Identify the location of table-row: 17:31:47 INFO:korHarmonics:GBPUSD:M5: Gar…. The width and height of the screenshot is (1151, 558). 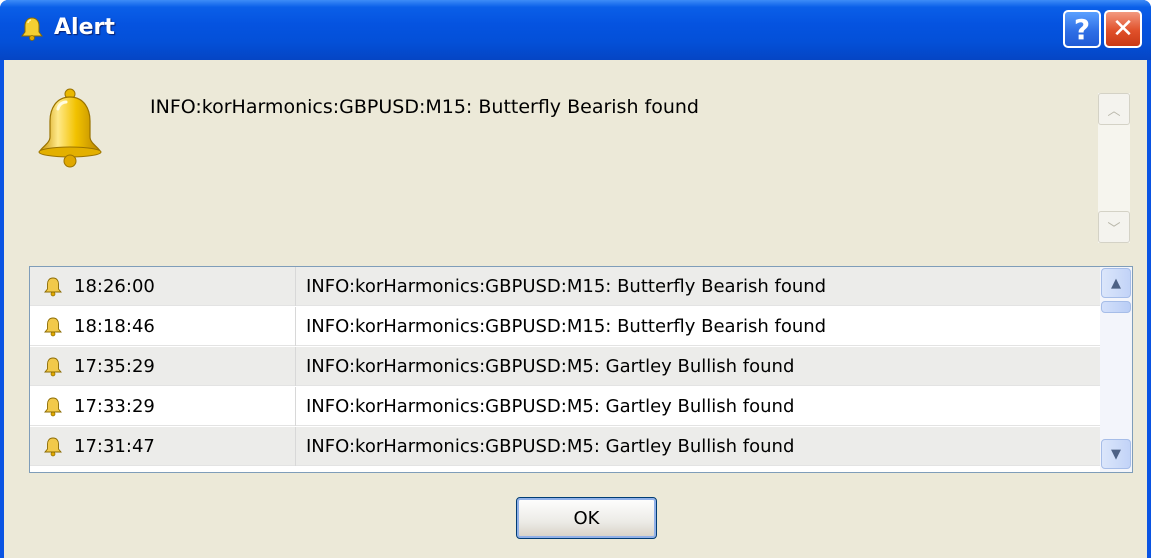
(565, 446).